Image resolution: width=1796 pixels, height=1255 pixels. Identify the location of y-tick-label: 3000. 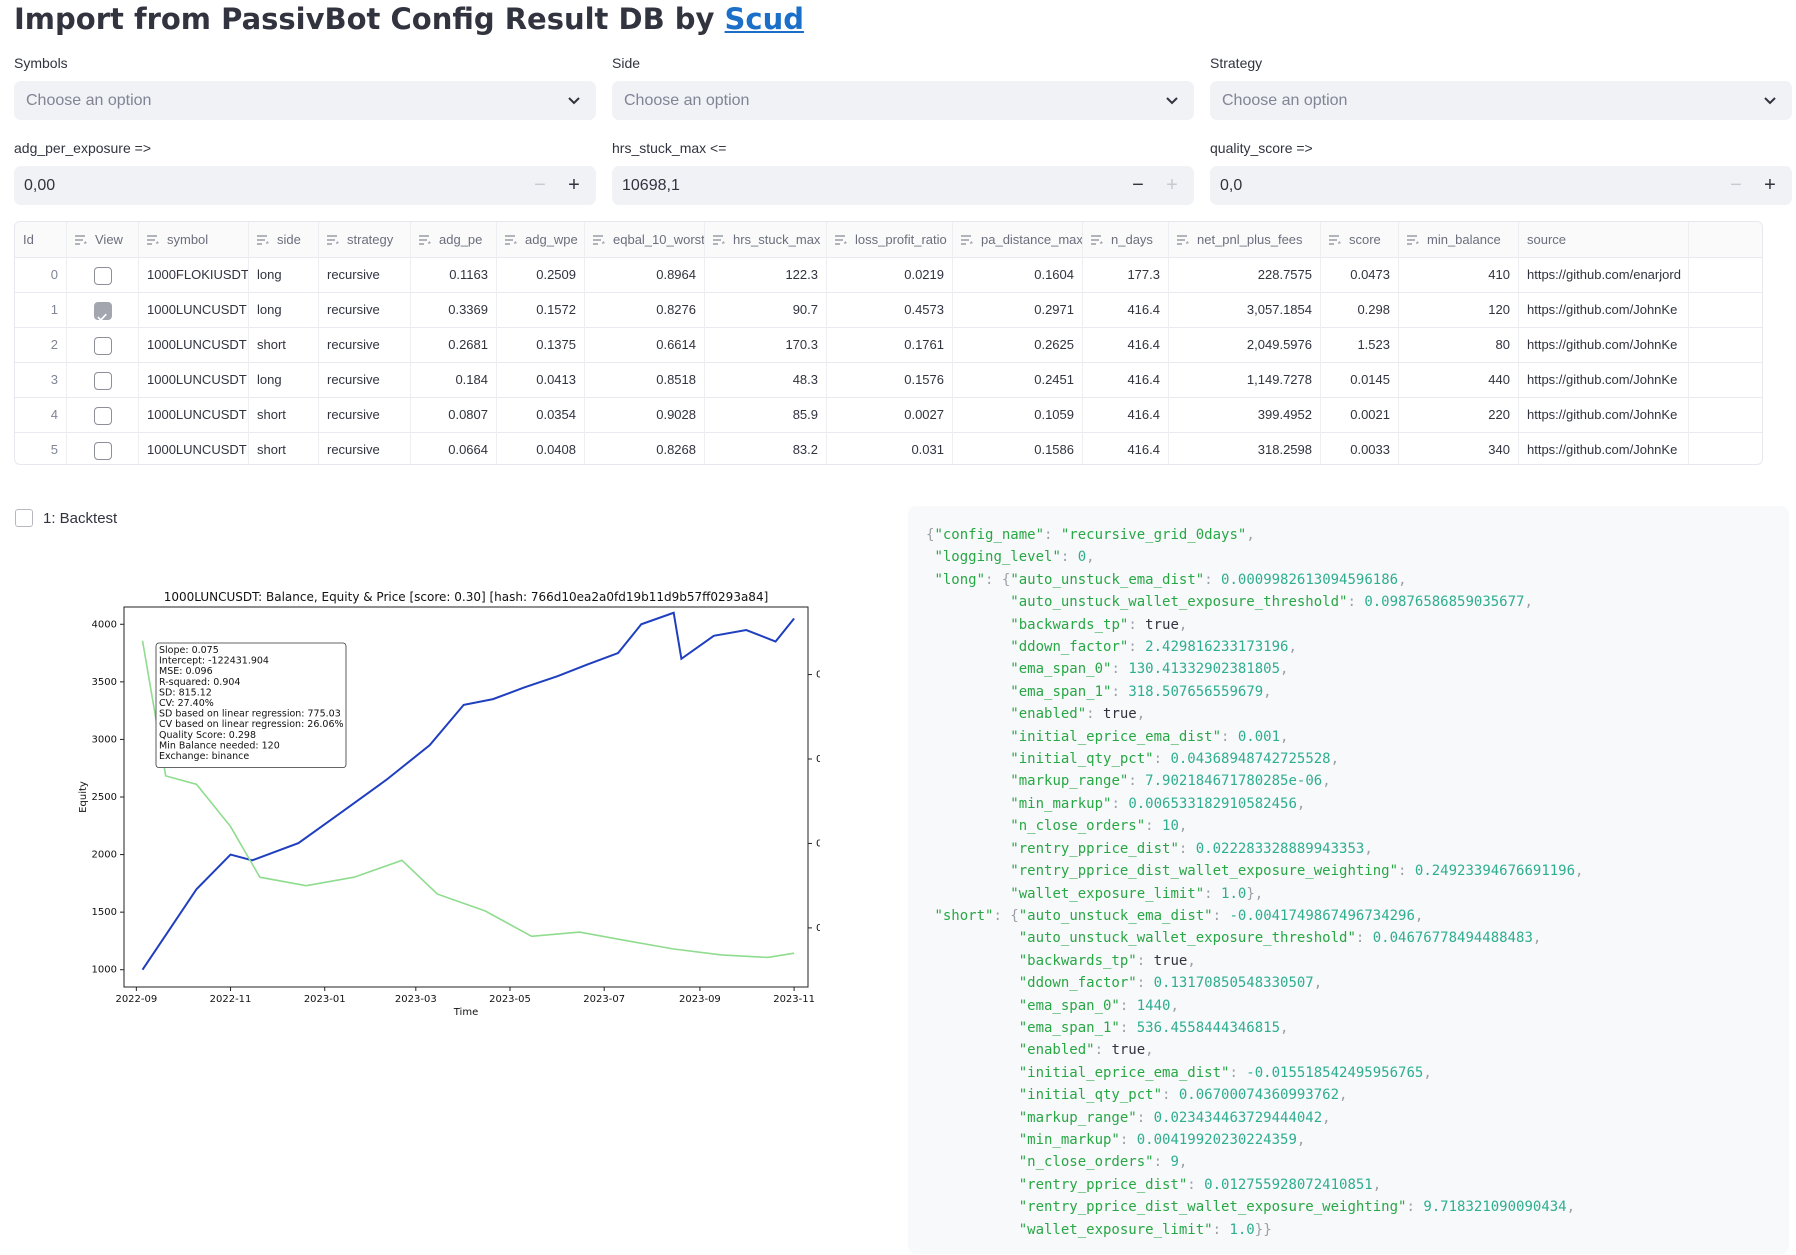
(104, 739).